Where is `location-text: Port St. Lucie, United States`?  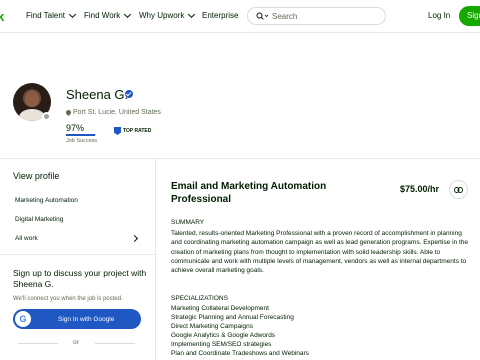
location-text: Port St. Lucie, United States is located at coordinates (117, 112).